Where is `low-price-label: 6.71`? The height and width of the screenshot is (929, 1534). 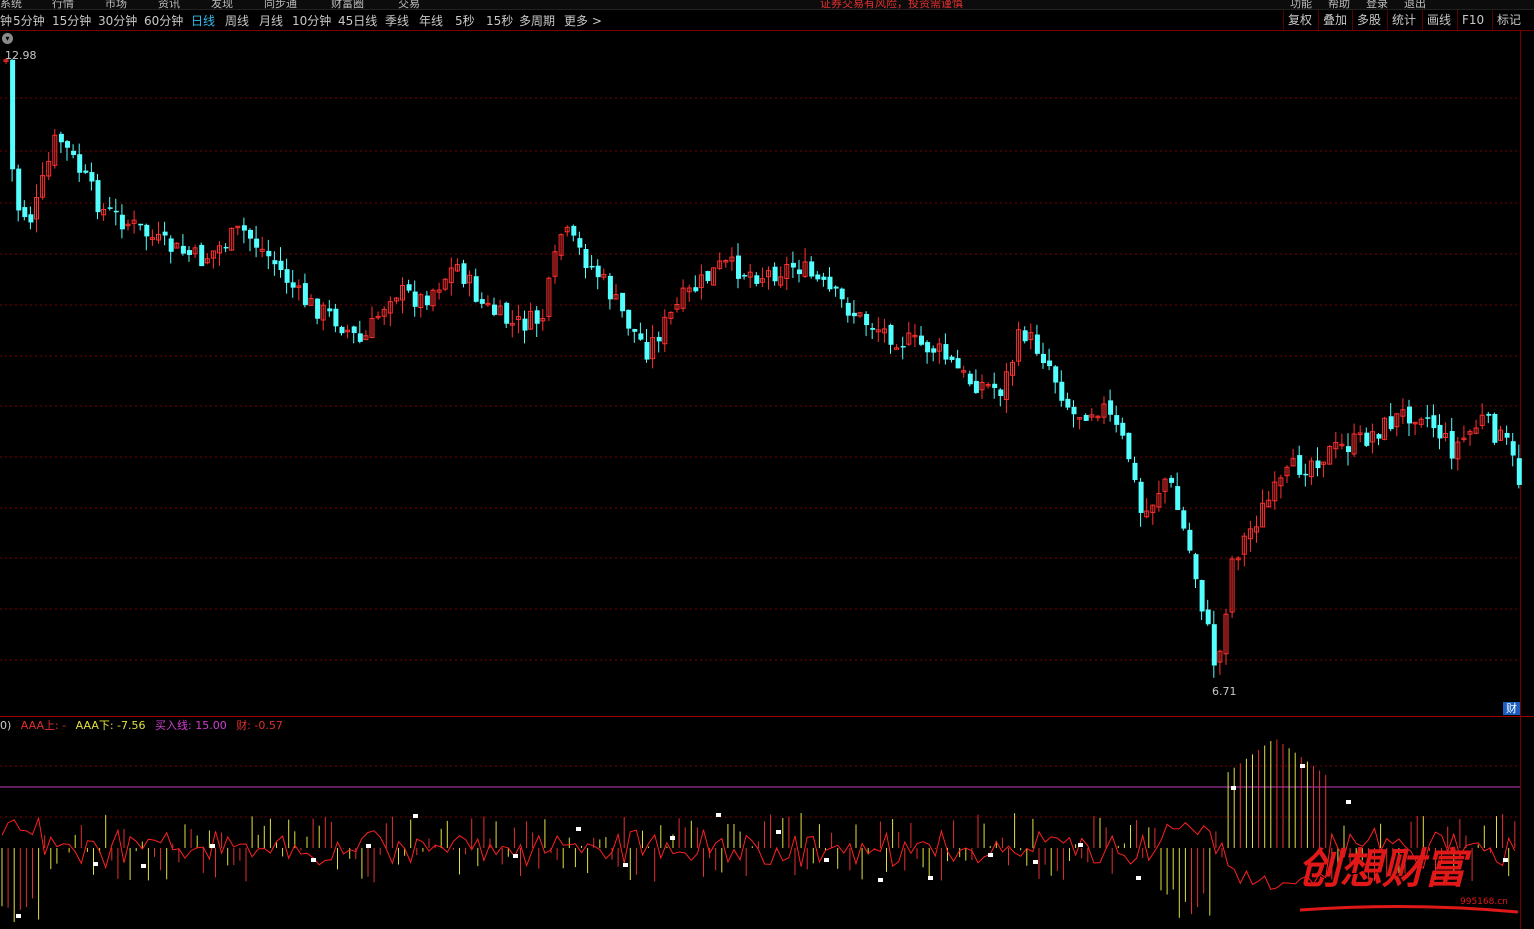 low-price-label: 6.71 is located at coordinates (1224, 691).